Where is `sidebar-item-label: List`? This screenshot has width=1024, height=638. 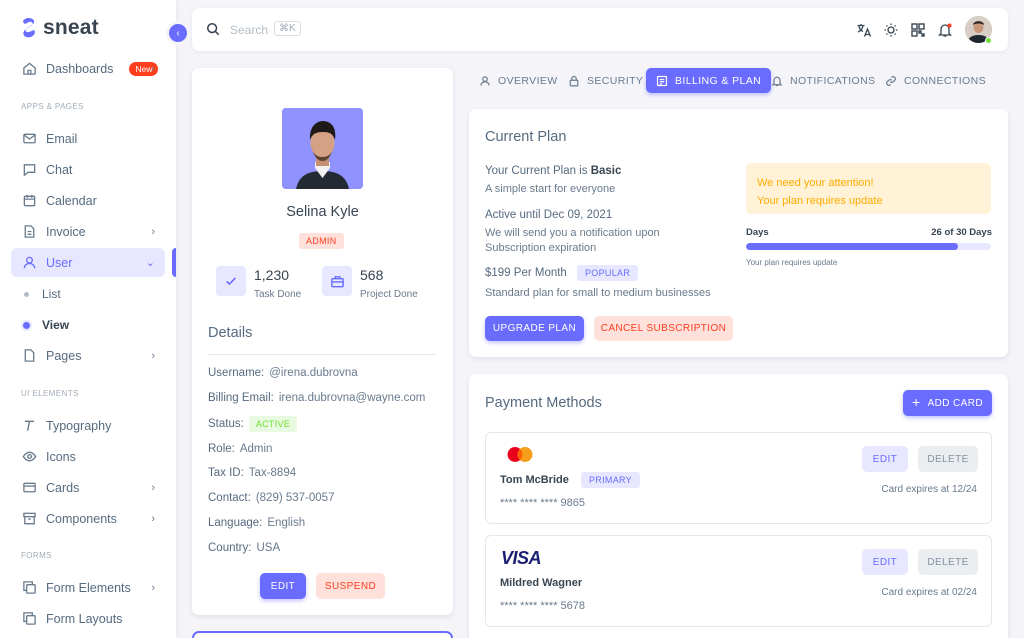
sidebar-item-label: List is located at coordinates (51, 294).